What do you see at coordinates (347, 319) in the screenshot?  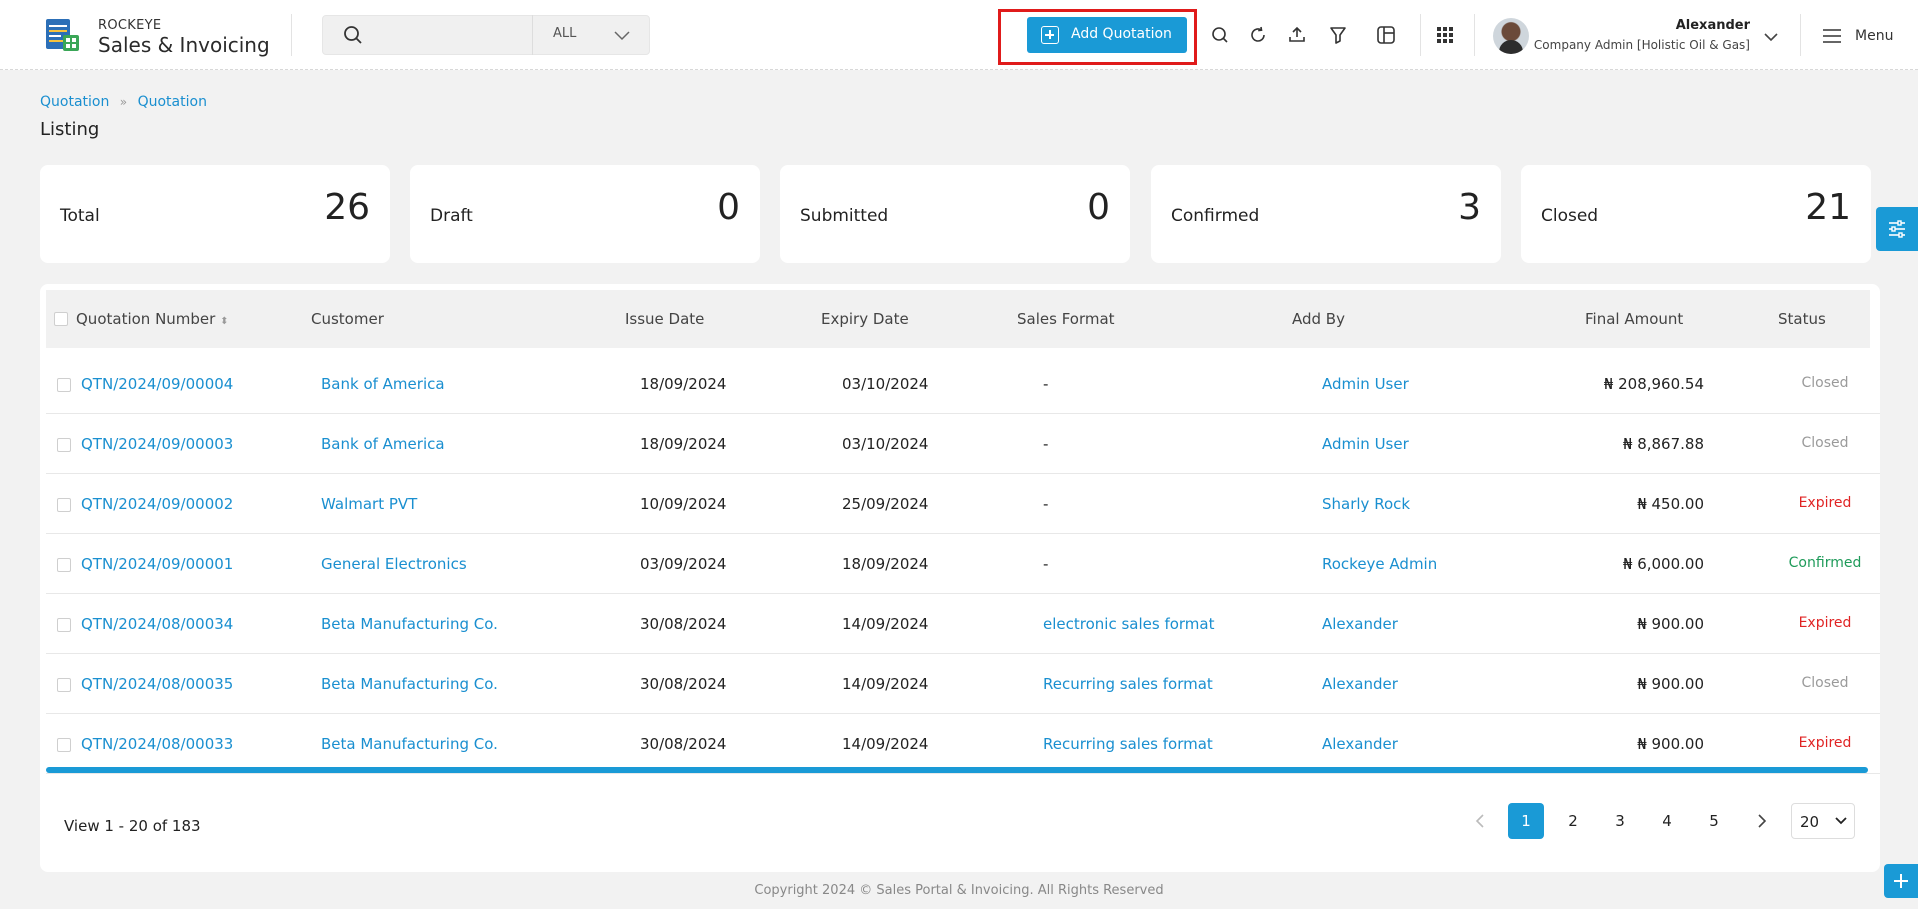 I see `column-header-customer: Customer` at bounding box center [347, 319].